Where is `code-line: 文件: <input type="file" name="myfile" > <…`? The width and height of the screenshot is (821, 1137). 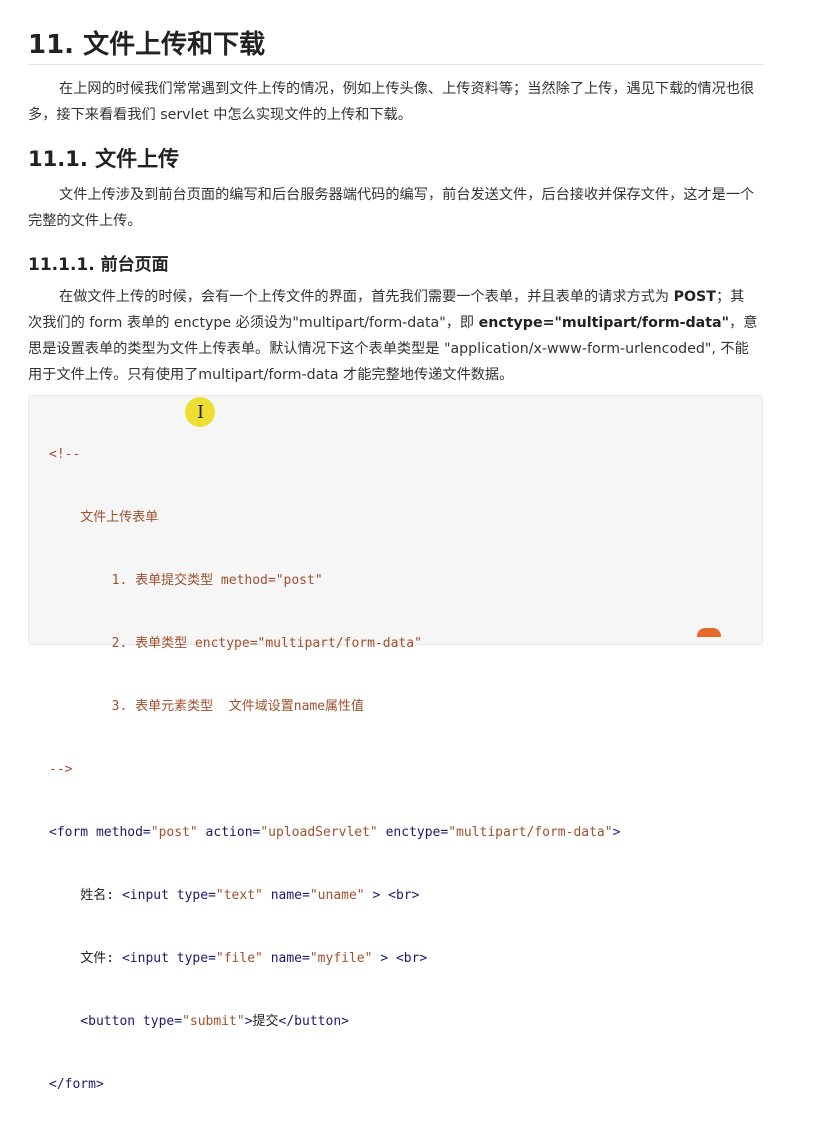 code-line: 文件: <input type="file" name="myfile" > <… is located at coordinates (334, 958).